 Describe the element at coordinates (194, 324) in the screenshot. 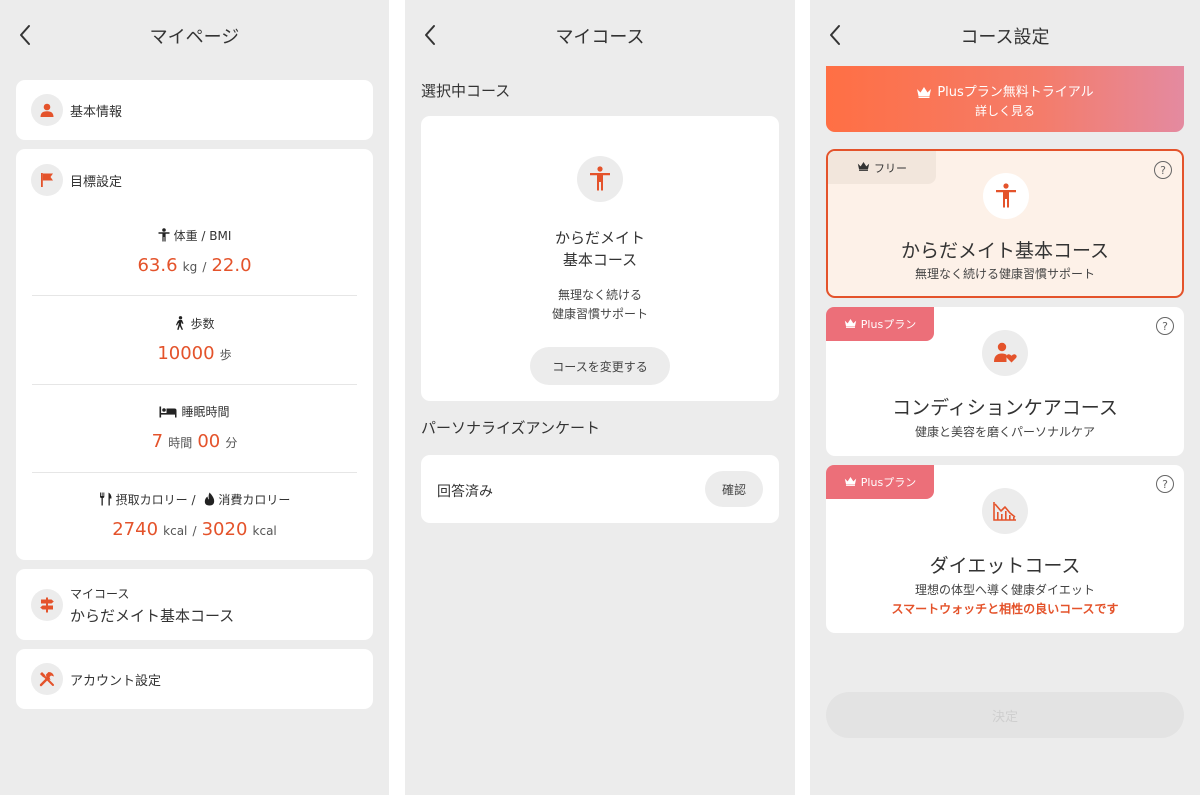

I see `steps-goal-label: 歩数` at that location.